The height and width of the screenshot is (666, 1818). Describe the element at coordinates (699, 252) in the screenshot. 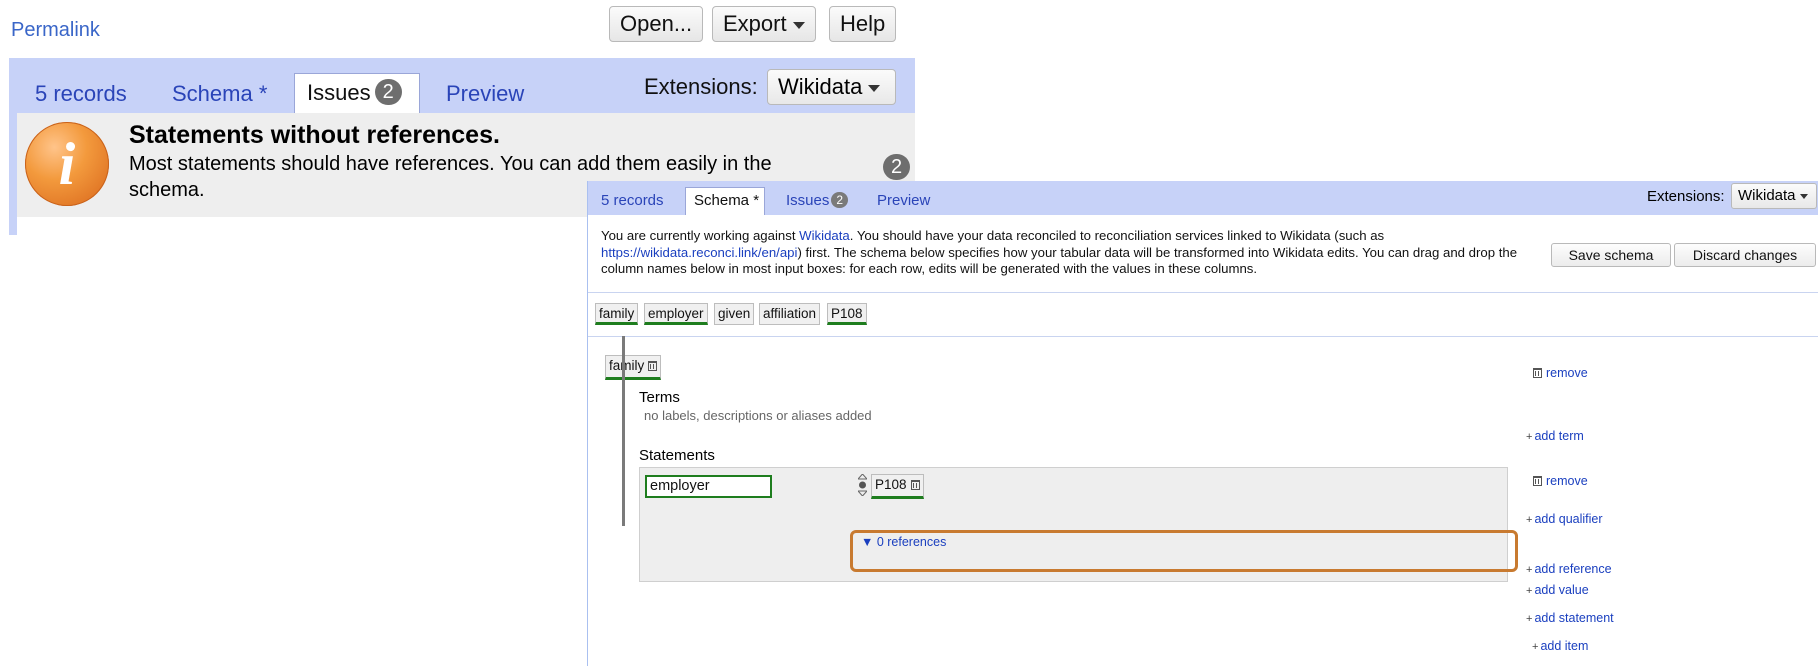

I see `reconcile-service-link: https://wikidata.reconci.link/en/api` at that location.